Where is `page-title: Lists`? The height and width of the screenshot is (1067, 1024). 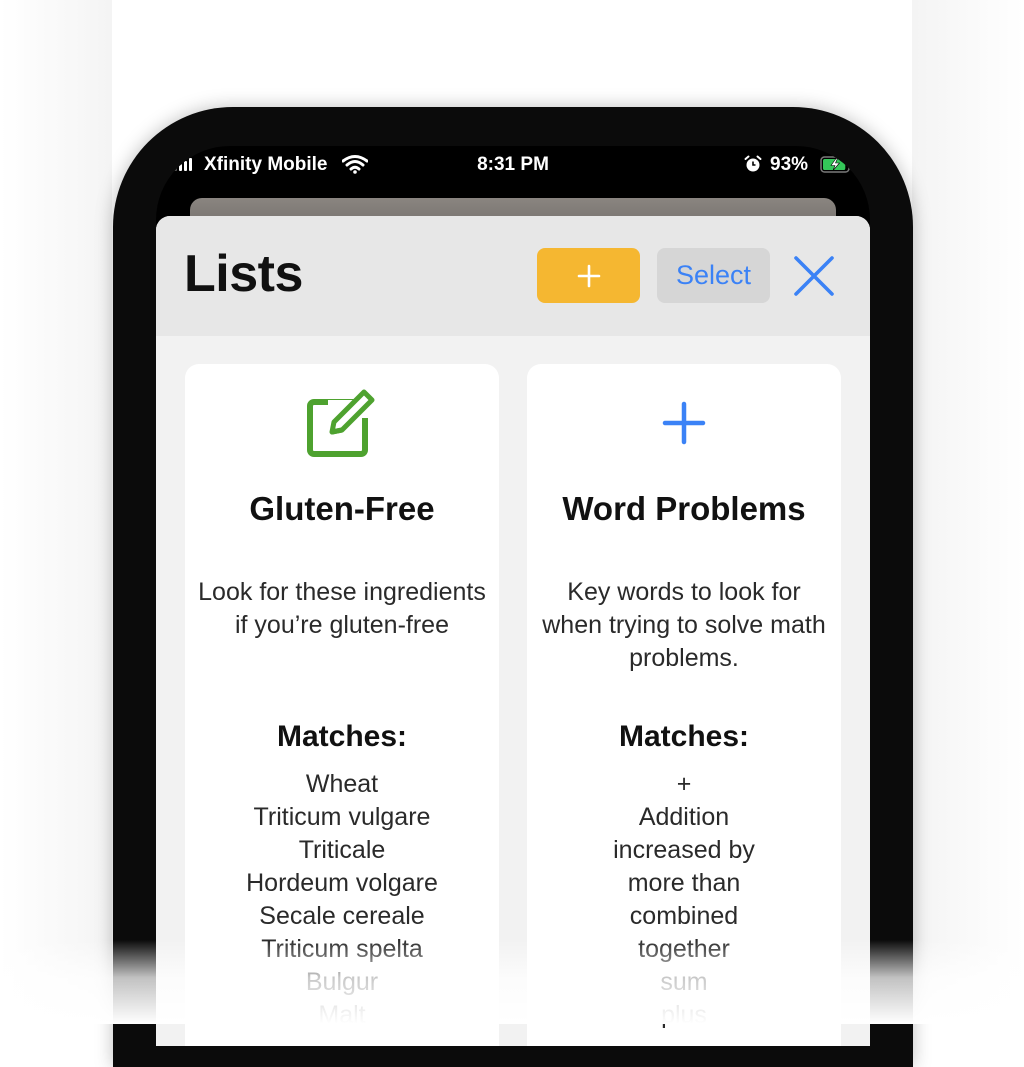
page-title: Lists is located at coordinates (243, 274).